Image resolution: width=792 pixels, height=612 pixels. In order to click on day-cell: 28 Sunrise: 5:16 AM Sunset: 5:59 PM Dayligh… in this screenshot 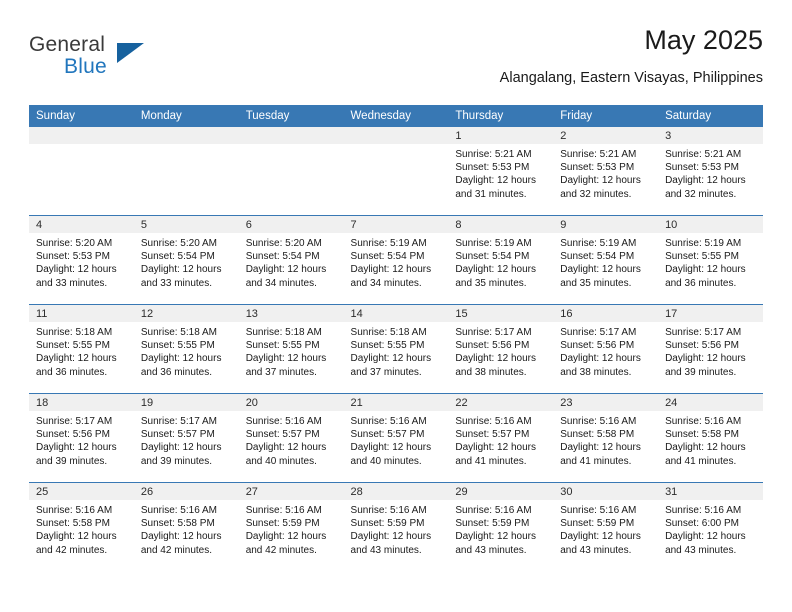, I will do `click(396, 527)`.